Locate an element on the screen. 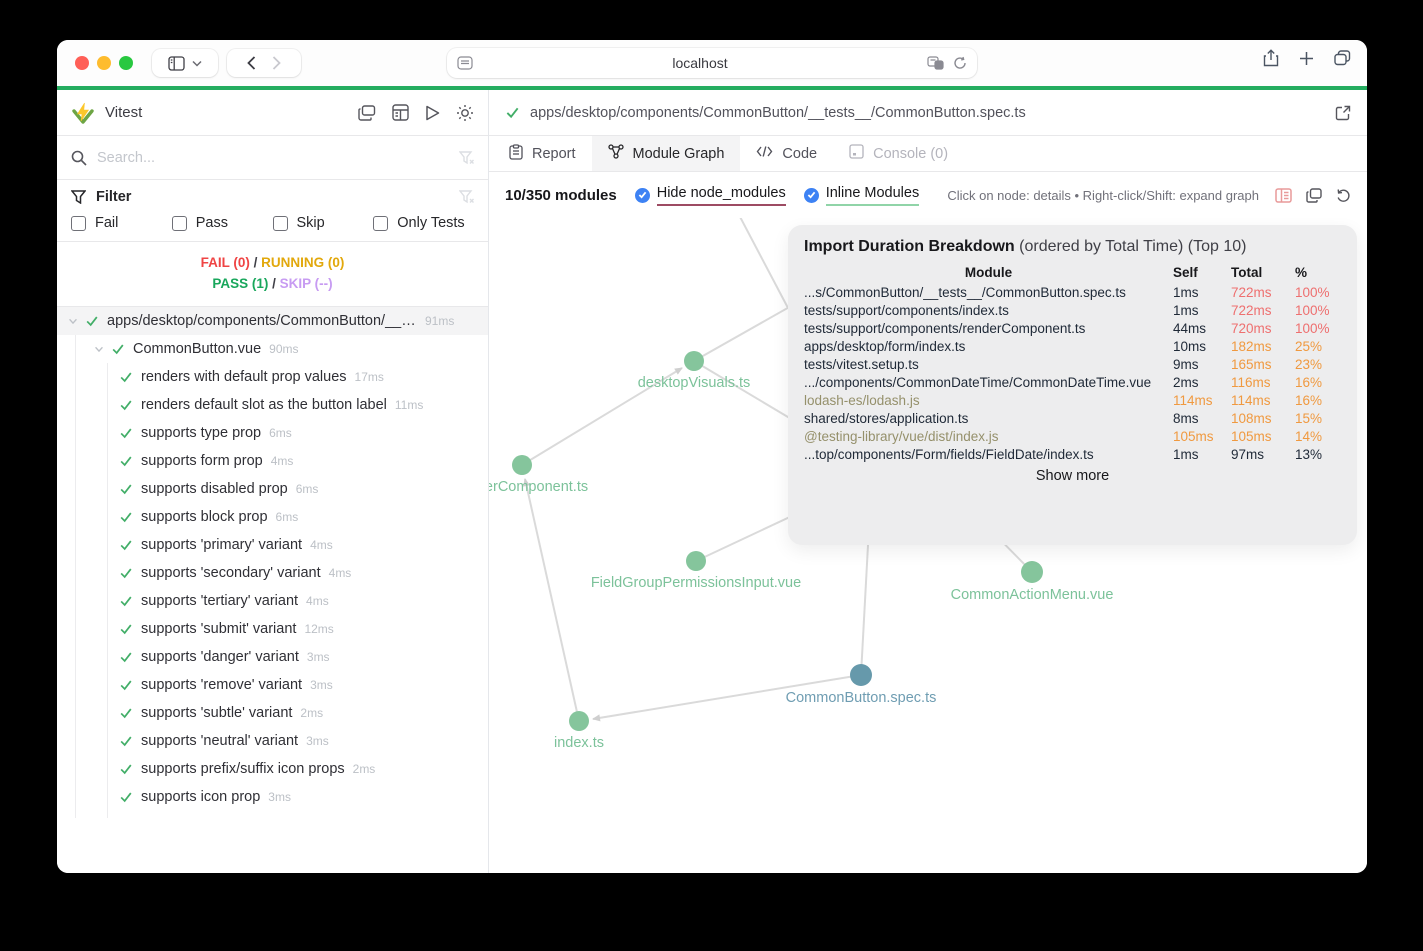  tab-label: Code is located at coordinates (800, 153).